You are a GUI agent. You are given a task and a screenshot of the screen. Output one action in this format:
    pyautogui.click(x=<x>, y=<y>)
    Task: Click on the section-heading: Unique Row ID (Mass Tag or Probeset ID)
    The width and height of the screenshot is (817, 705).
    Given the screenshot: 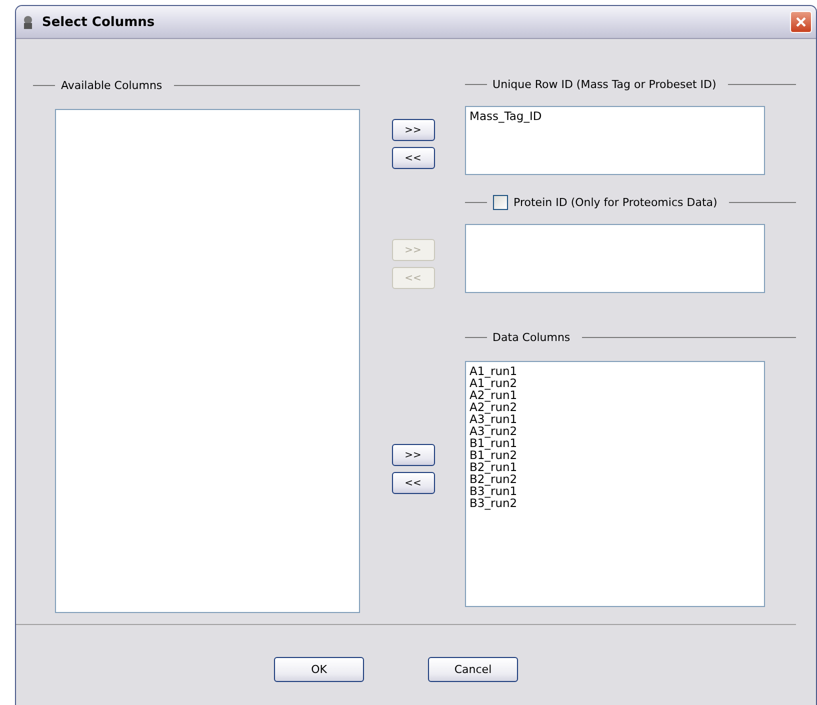 What is the action you would take?
    pyautogui.click(x=604, y=84)
    